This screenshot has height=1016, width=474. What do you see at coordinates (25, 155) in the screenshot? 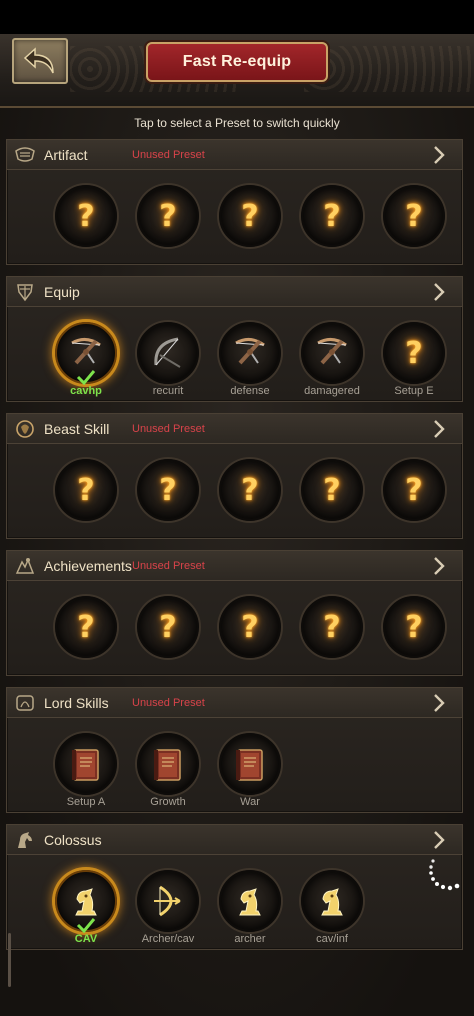
I see `artifact-icon` at bounding box center [25, 155].